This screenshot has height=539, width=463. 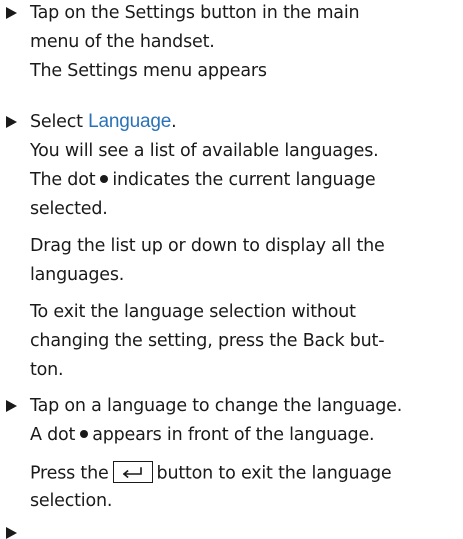 What do you see at coordinates (195, 13) in the screenshot?
I see `step-1-line-1: Tap on the Settings button in the main` at bounding box center [195, 13].